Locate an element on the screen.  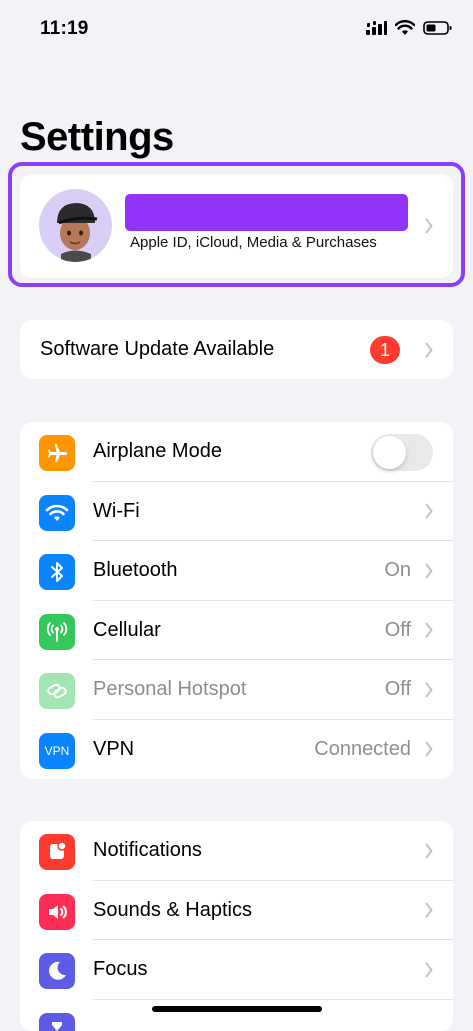
bluetooth-value: On is located at coordinates (397, 570).